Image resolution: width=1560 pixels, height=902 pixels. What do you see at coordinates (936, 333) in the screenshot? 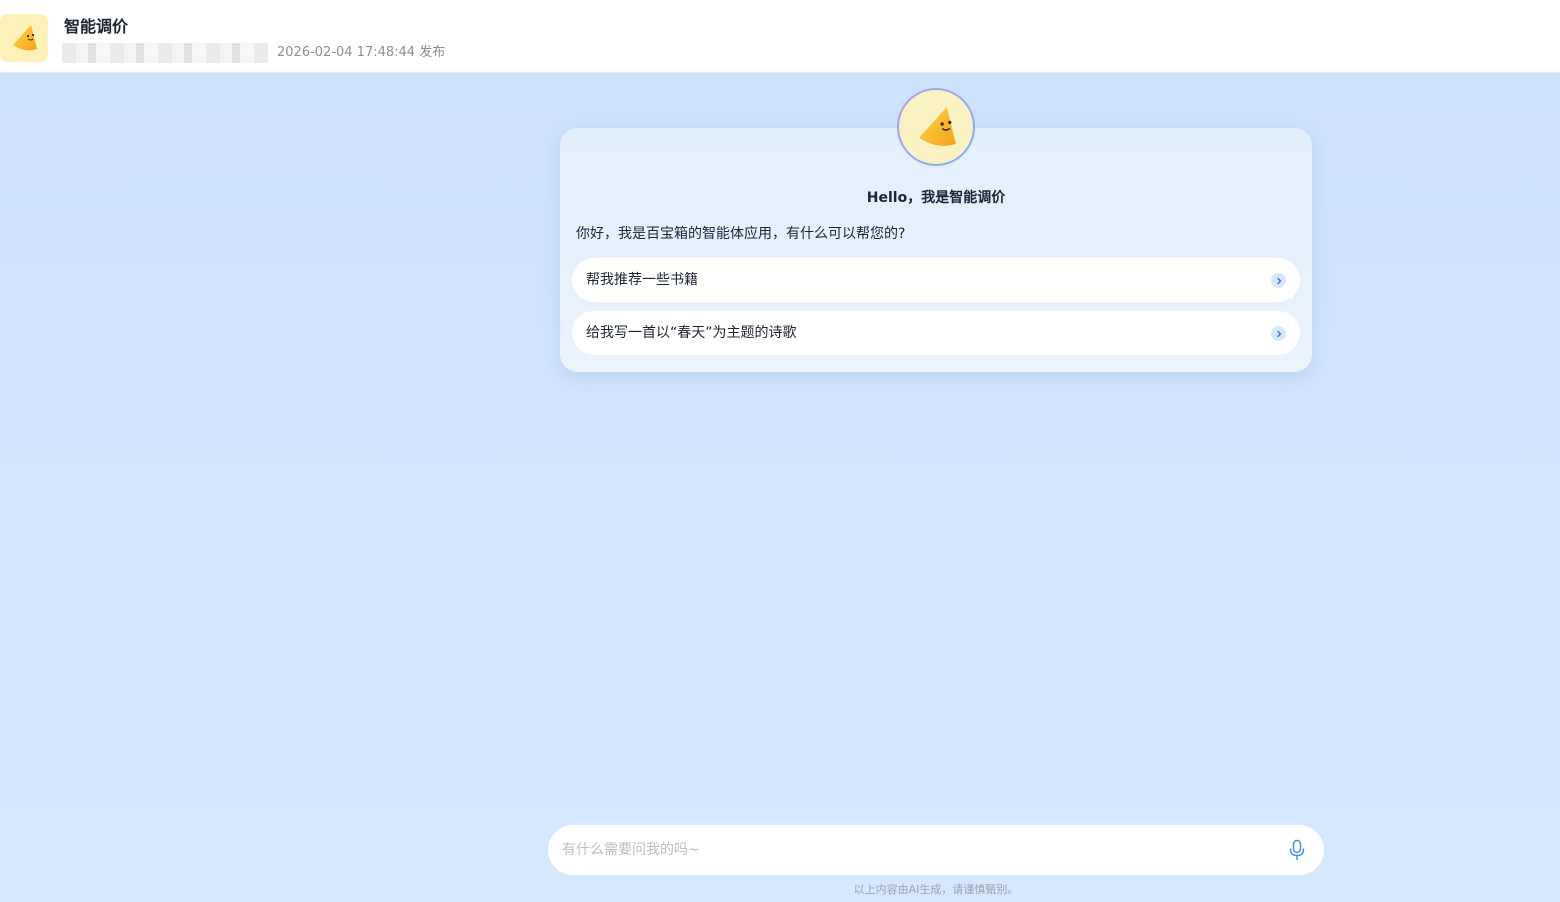
I see `suggestion-item: 给我写一首以“春天”为主题的诗歌` at bounding box center [936, 333].